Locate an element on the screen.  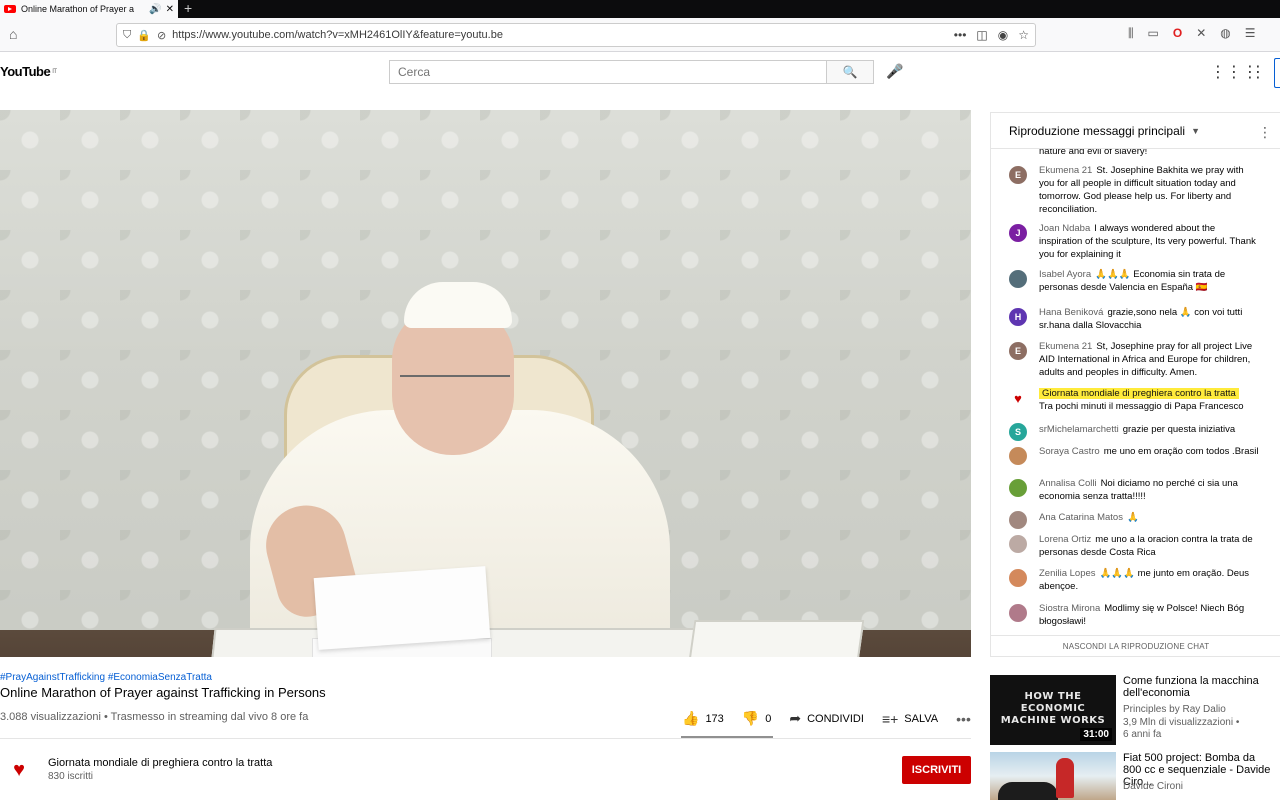
chat-header: Riproduzione messaggi principali ▼ ⋮ is located at coordinates (1135, 131).